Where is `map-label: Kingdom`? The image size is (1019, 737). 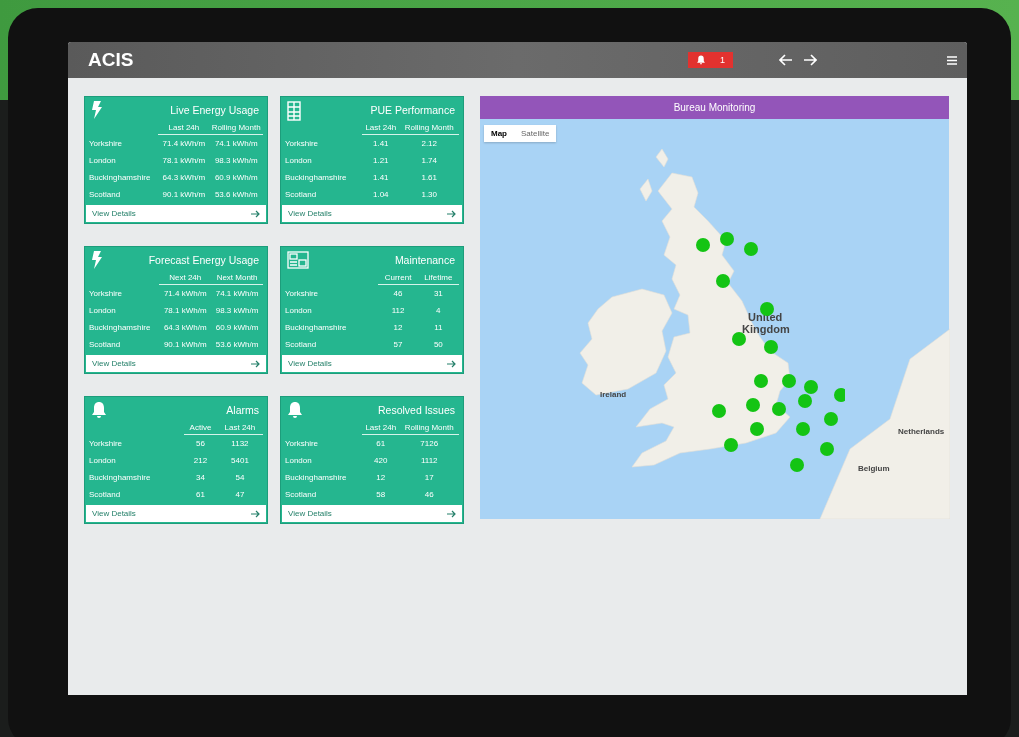 map-label: Kingdom is located at coordinates (766, 329).